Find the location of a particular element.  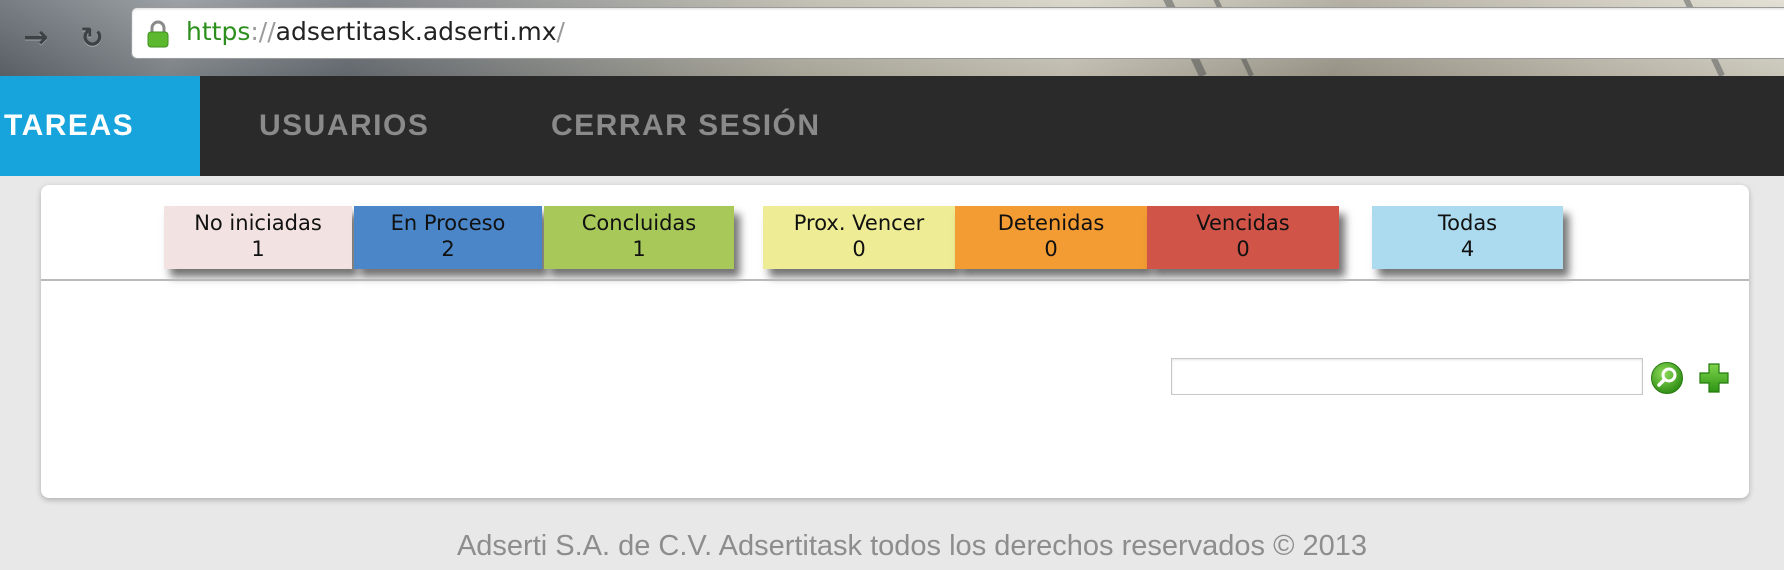

browser-toolbar: → ↻ https://adsertitask.adserti.mx/ is located at coordinates (892, 38).